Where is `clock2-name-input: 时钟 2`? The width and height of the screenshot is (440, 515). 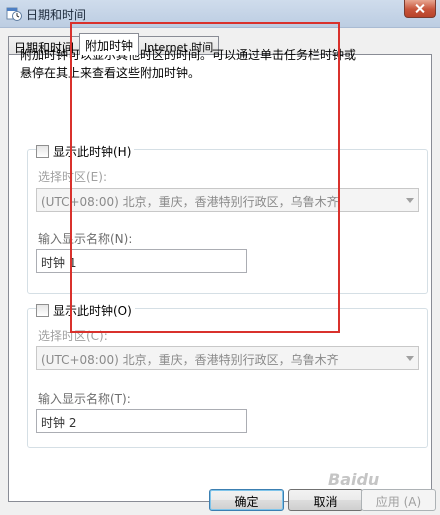 clock2-name-input: 时钟 2 is located at coordinates (141, 421).